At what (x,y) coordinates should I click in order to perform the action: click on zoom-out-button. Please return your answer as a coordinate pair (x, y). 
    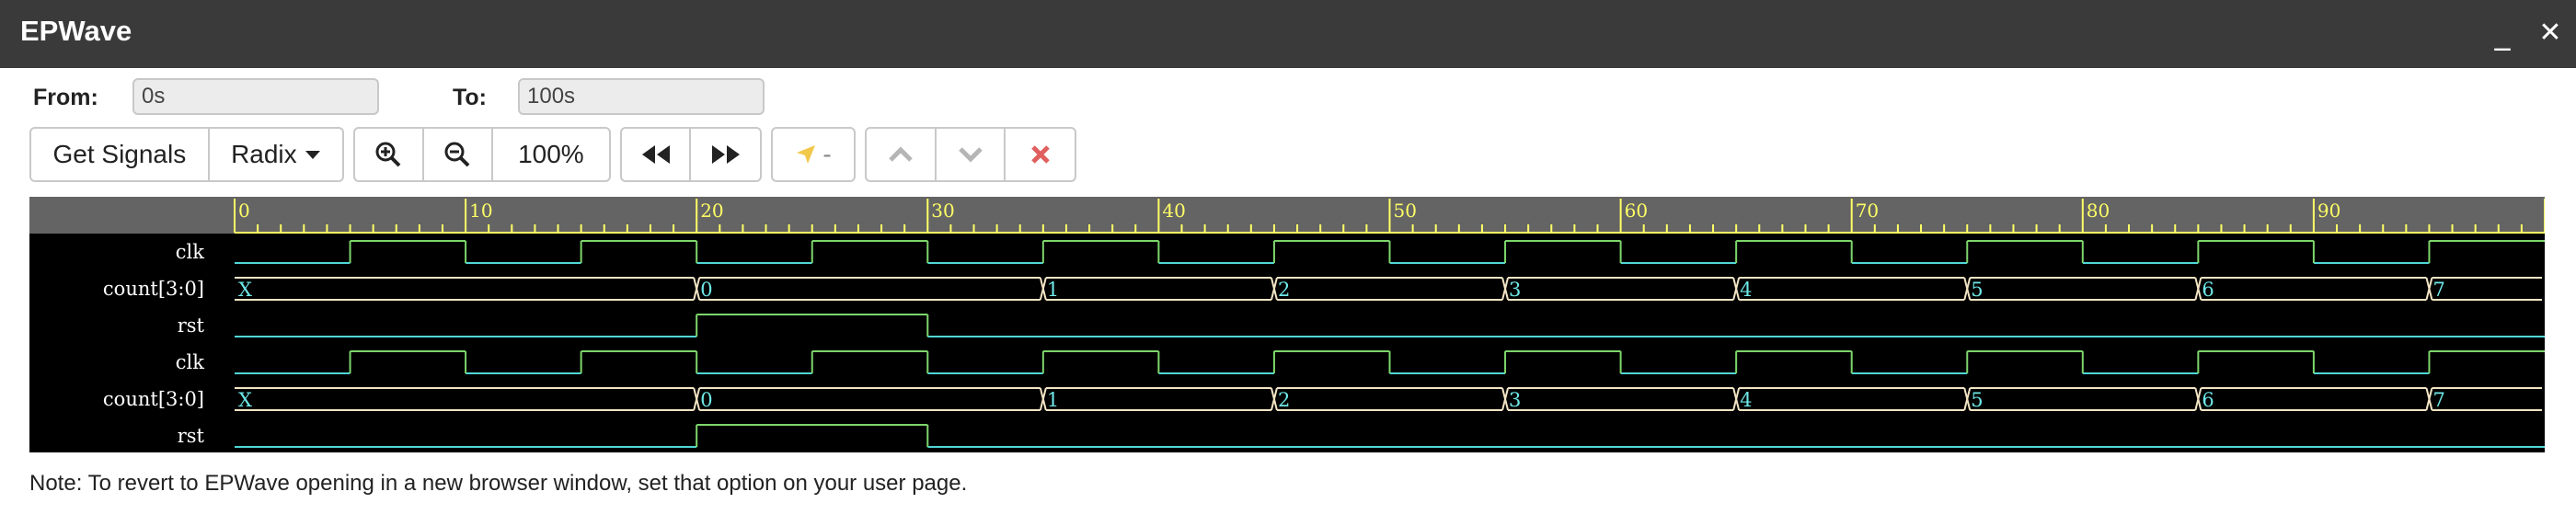
    Looking at the image, I should click on (458, 154).